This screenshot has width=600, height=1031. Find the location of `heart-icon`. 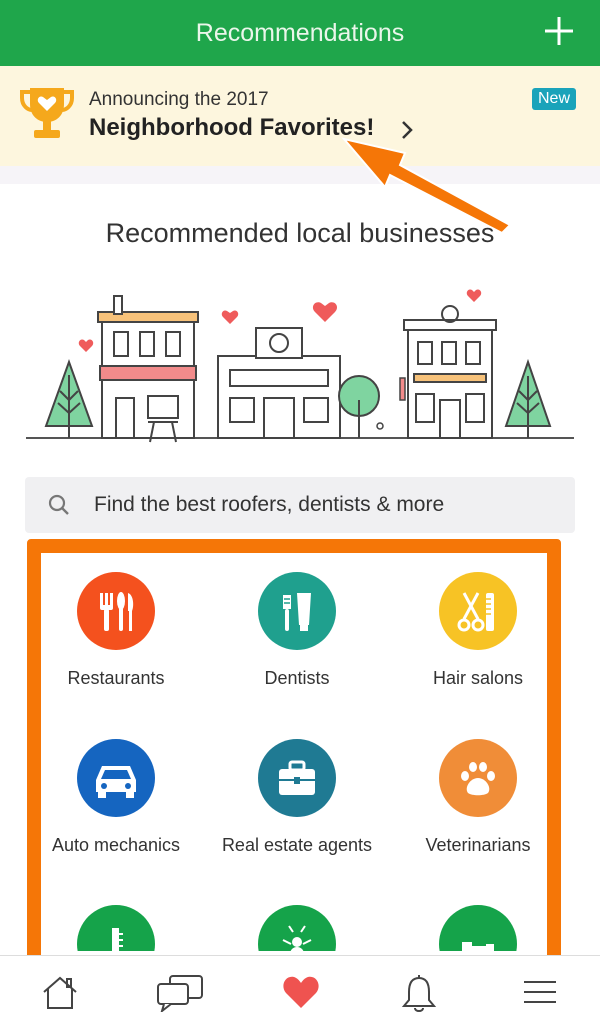

heart-icon is located at coordinates (301, 992).